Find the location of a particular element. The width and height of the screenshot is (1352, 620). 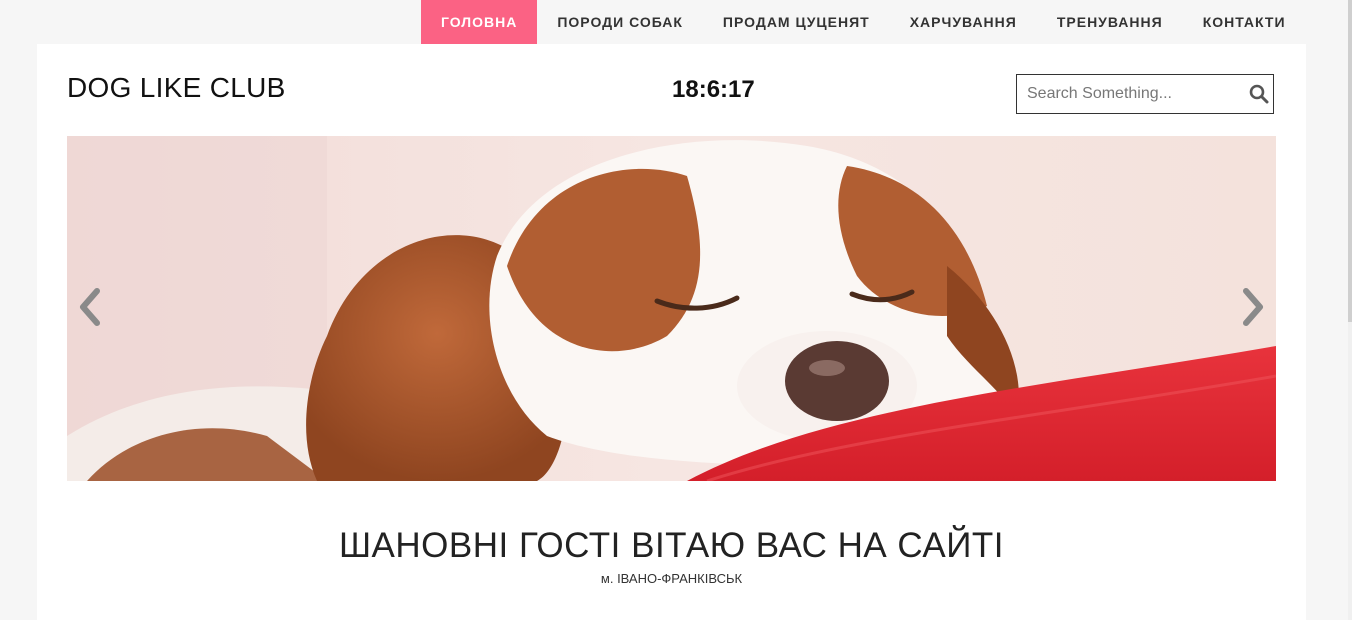

nav-item-nutrition: ХАРЧУВАННЯ is located at coordinates (963, 22).